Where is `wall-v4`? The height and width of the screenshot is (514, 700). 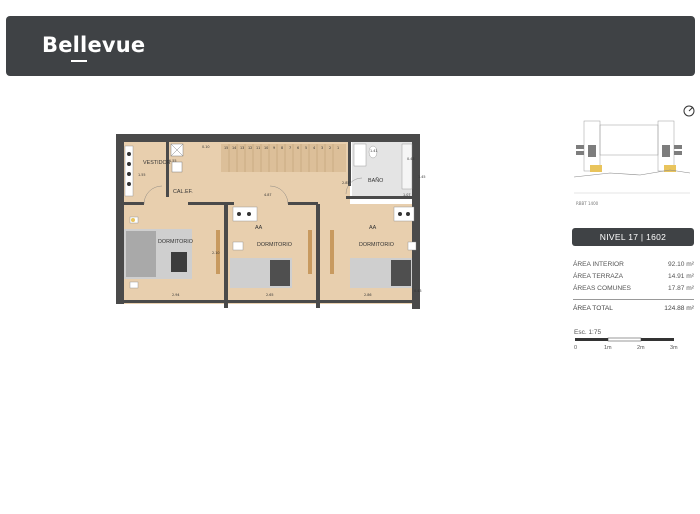 wall-v4 is located at coordinates (167, 169).